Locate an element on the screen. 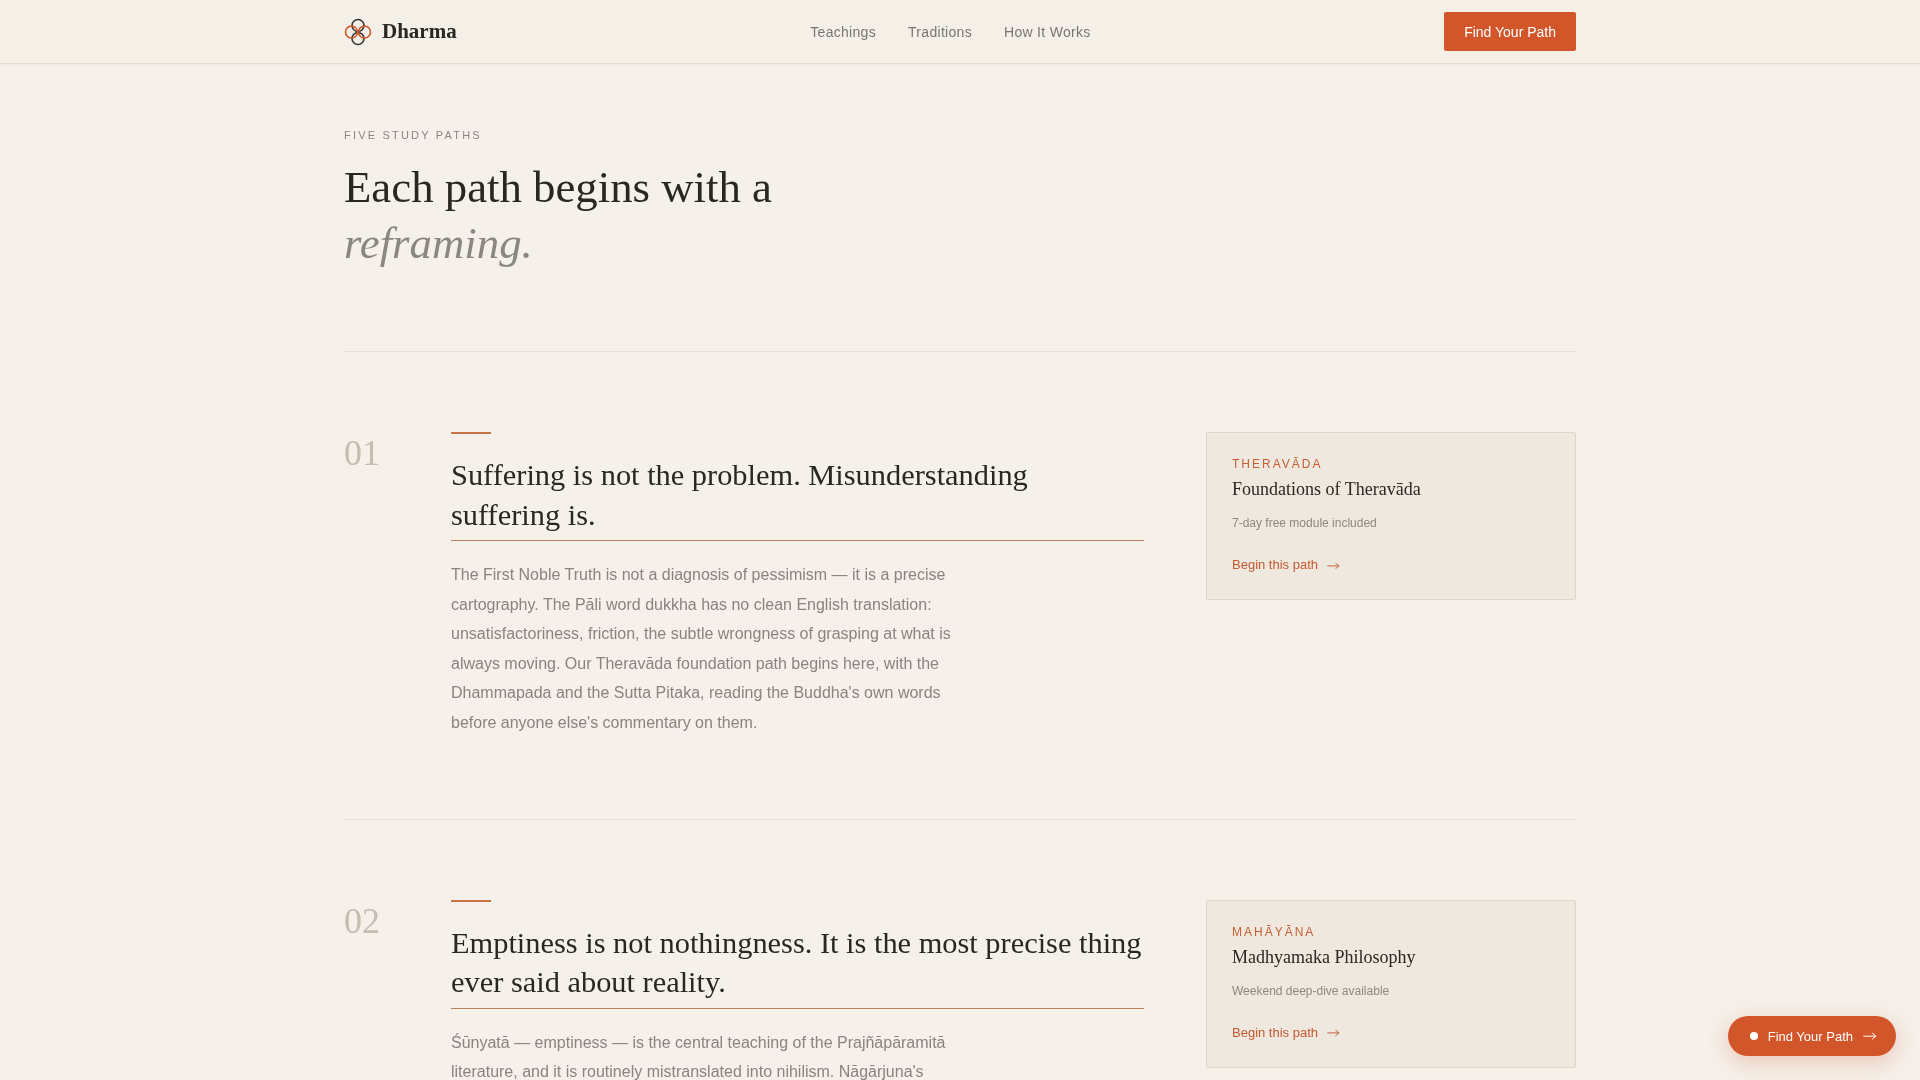 The width and height of the screenshot is (1920, 1080). path-title: Suffering is not the problem. Misunderstanding suffering is. is located at coordinates (797, 498).